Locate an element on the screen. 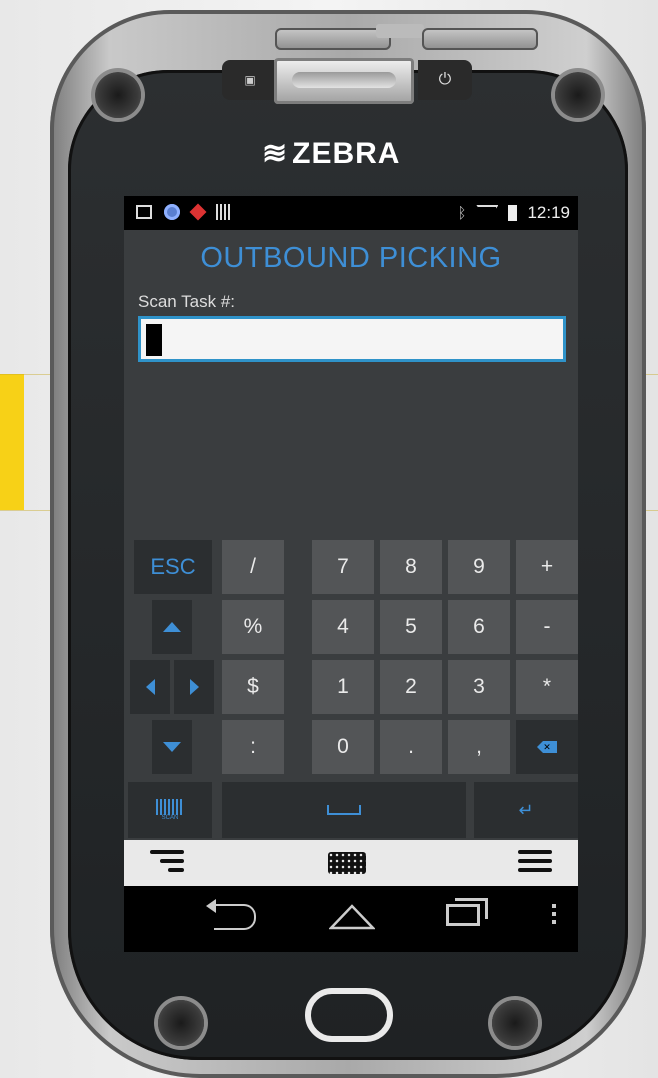 Image resolution: width=658 pixels, height=1078 pixels. hardware-home-button is located at coordinates (349, 1015).